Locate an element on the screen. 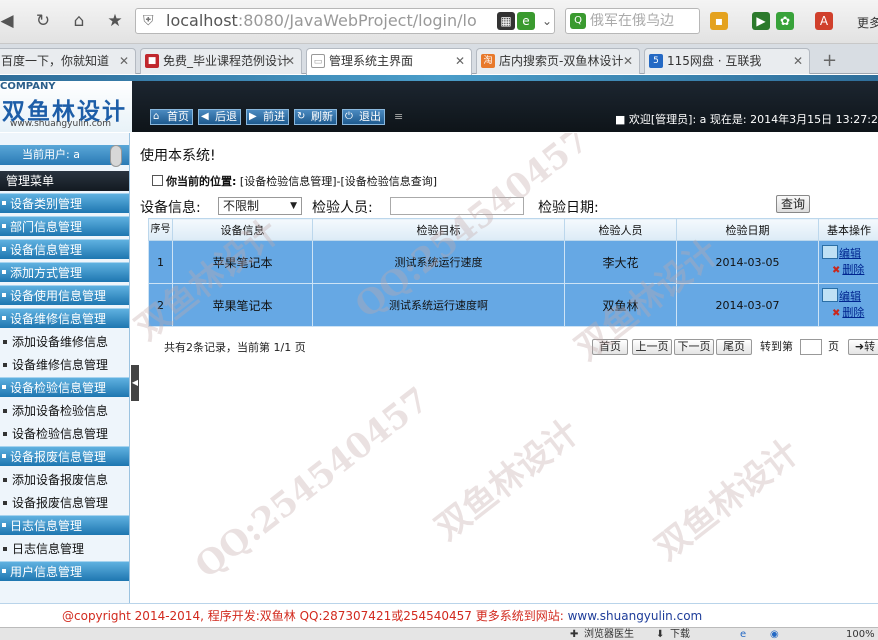 The image size is (878, 640). search-input: Q 俄军在俄乌边 is located at coordinates (632, 21).